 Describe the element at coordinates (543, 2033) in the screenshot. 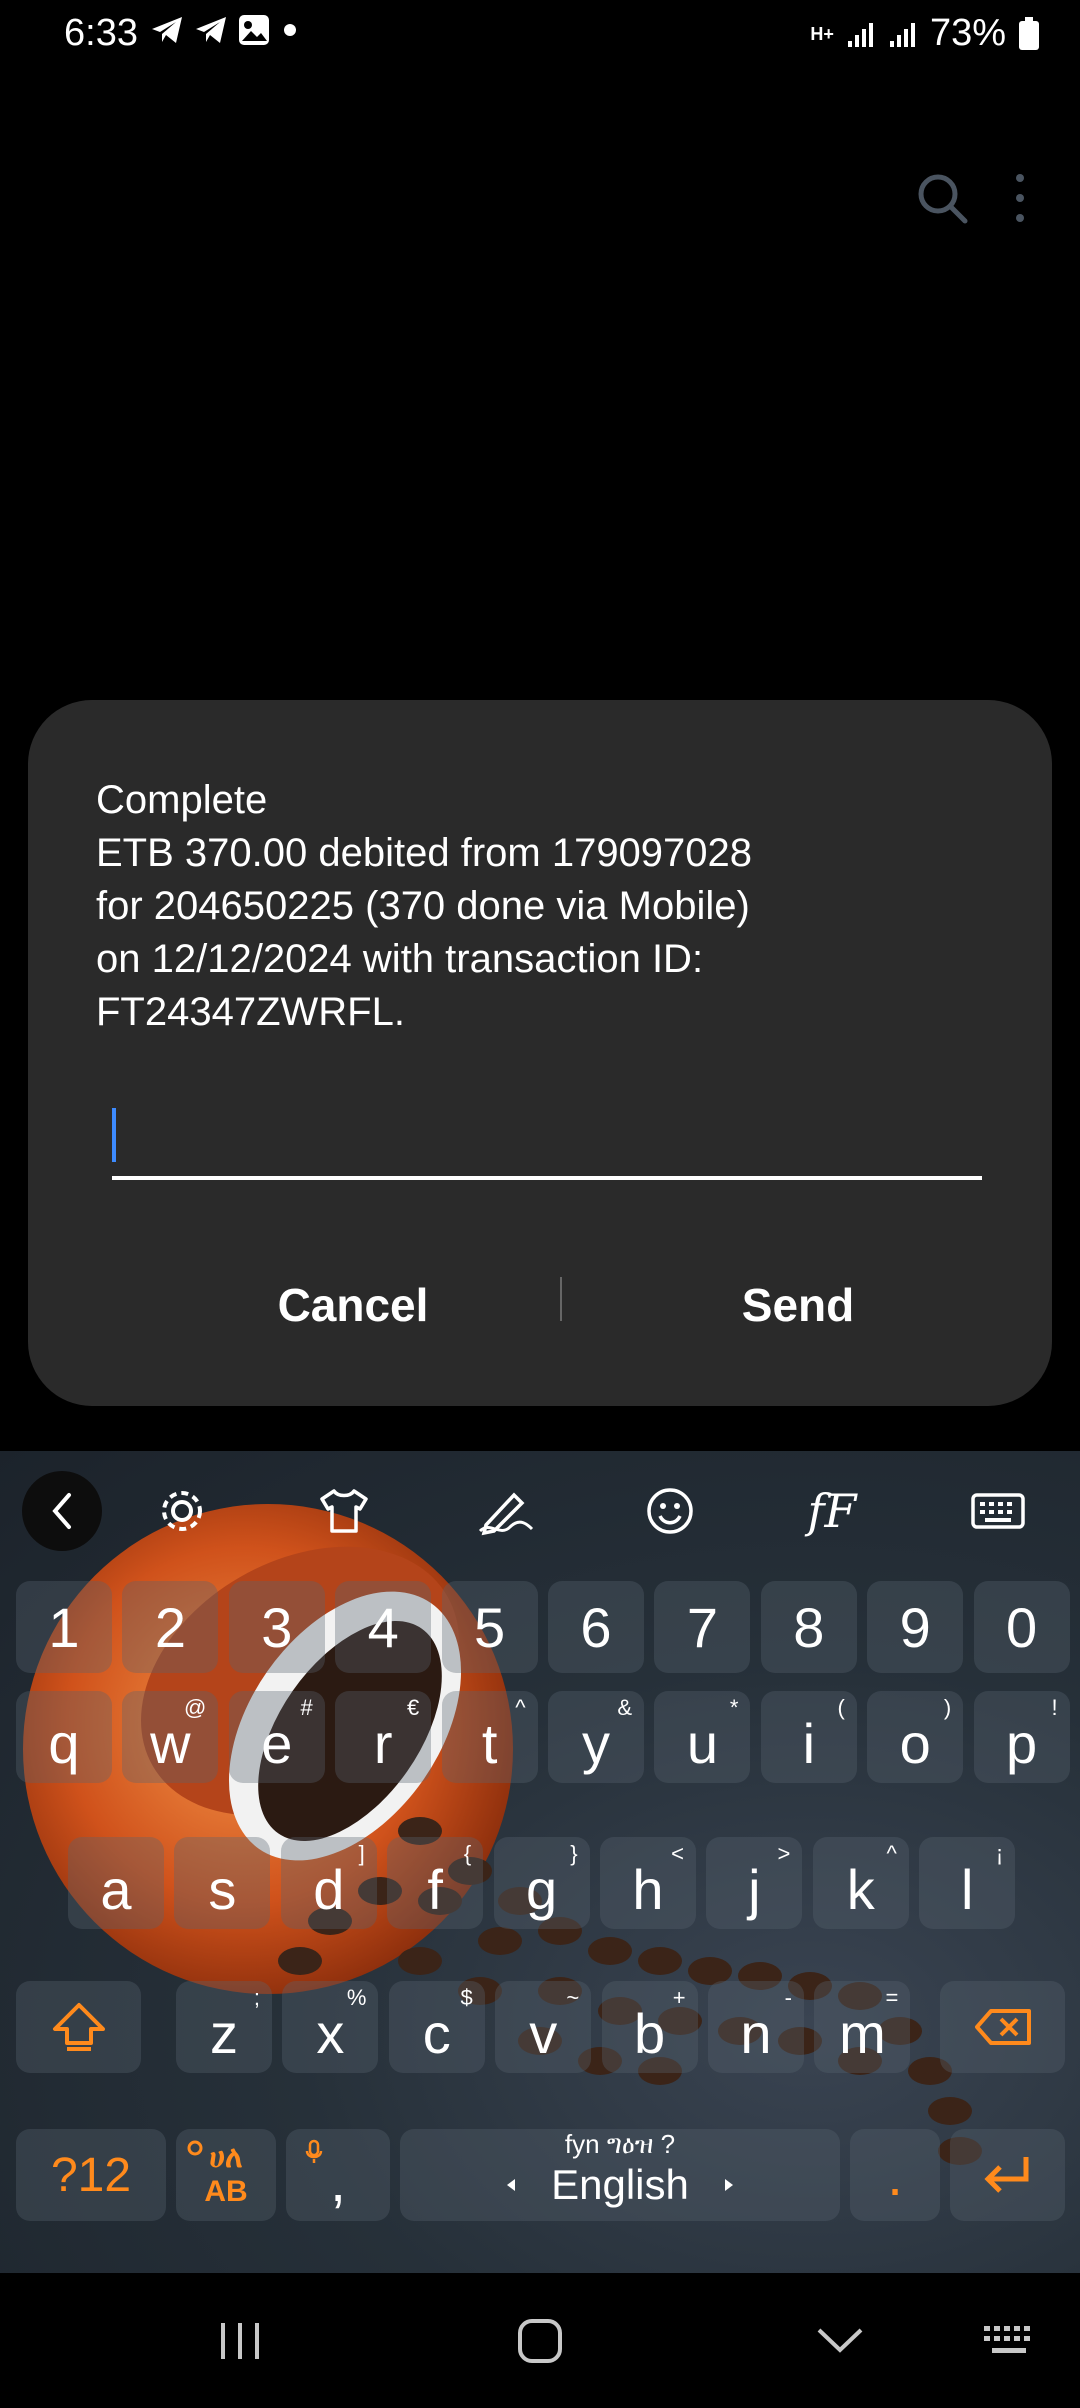

I see `key-label: v` at that location.